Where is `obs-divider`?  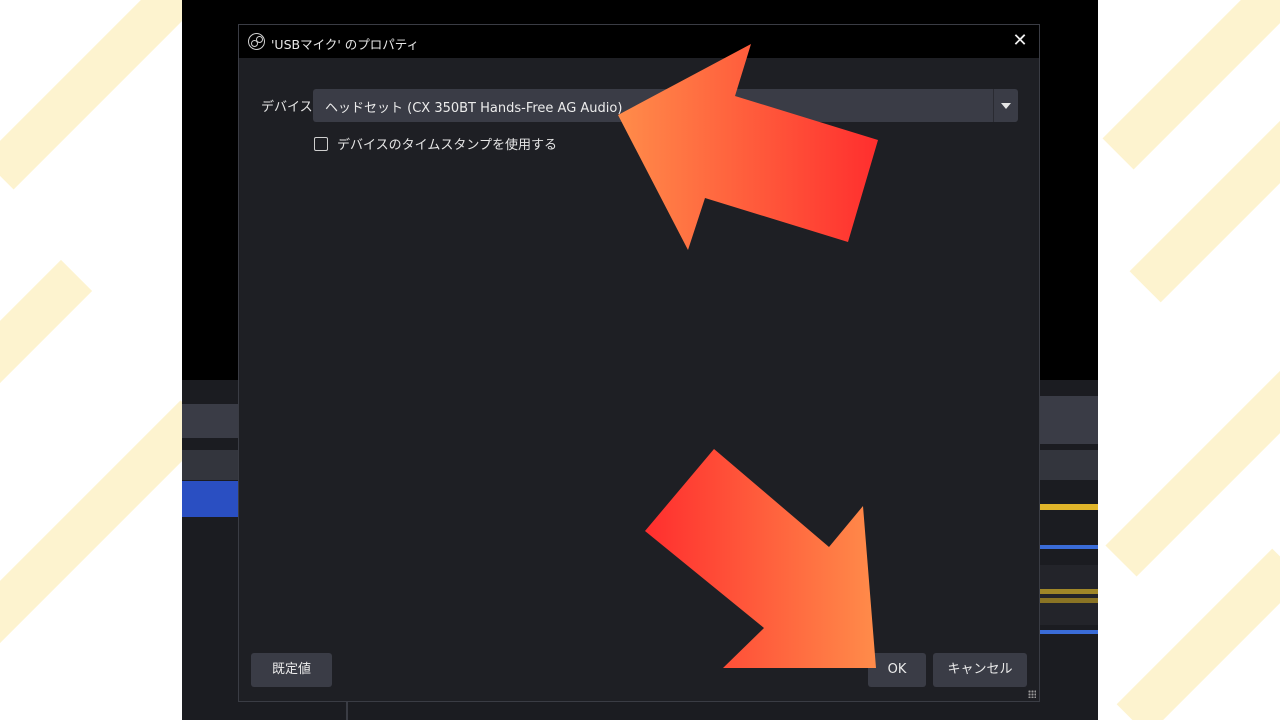 obs-divider is located at coordinates (347, 710).